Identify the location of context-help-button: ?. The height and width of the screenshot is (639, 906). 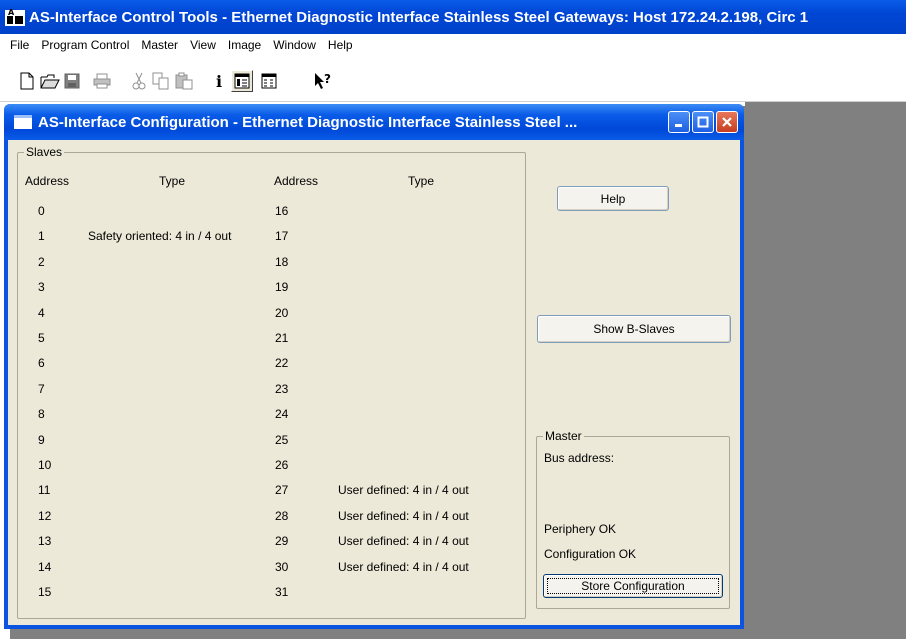
(323, 81).